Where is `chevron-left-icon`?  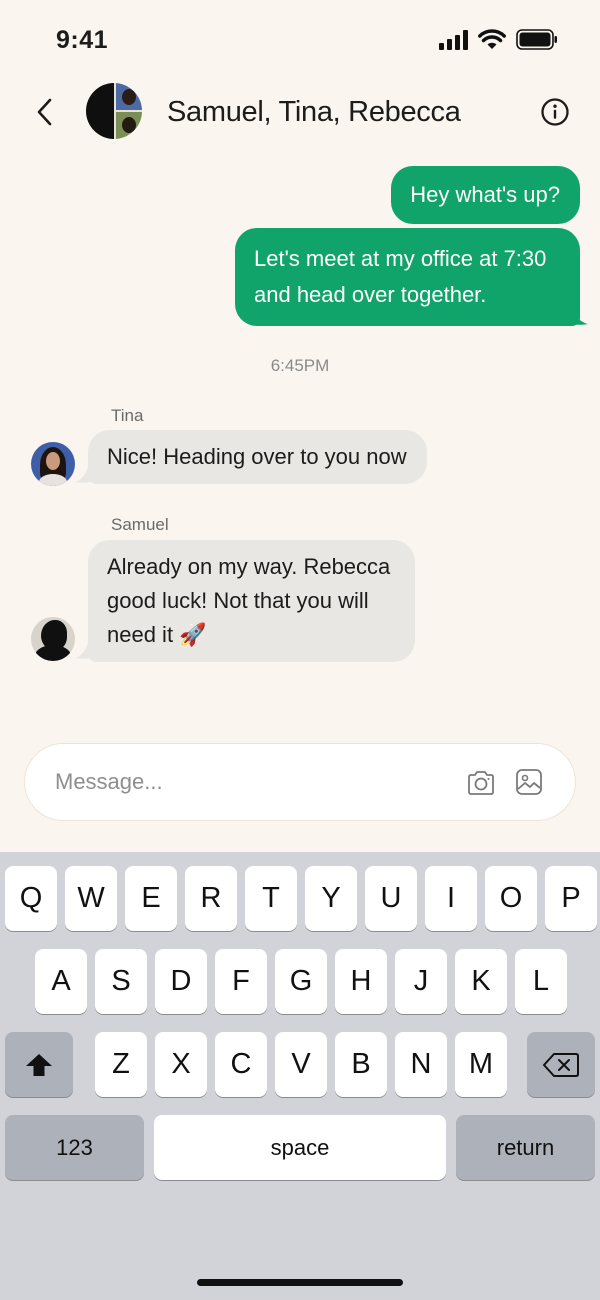 chevron-left-icon is located at coordinates (44, 112).